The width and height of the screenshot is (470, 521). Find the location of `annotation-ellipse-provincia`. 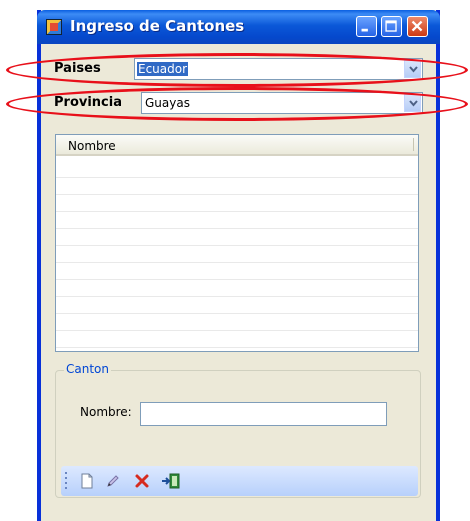

annotation-ellipse-provincia is located at coordinates (237, 104).